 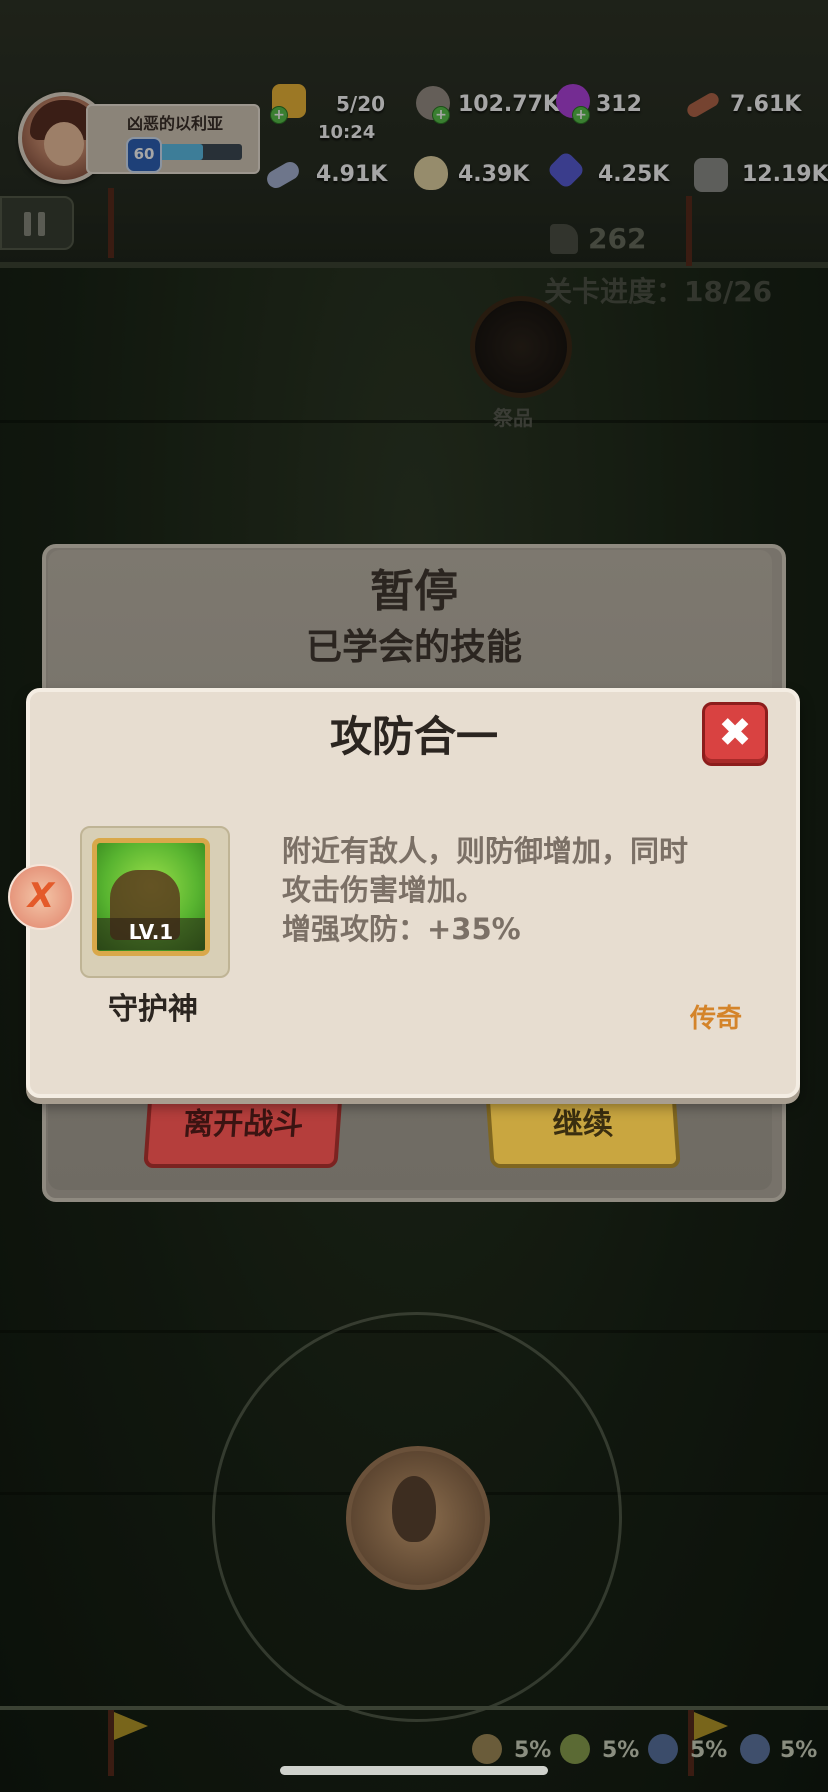 I want to click on continue-button: 继续, so click(x=583, y=1129).